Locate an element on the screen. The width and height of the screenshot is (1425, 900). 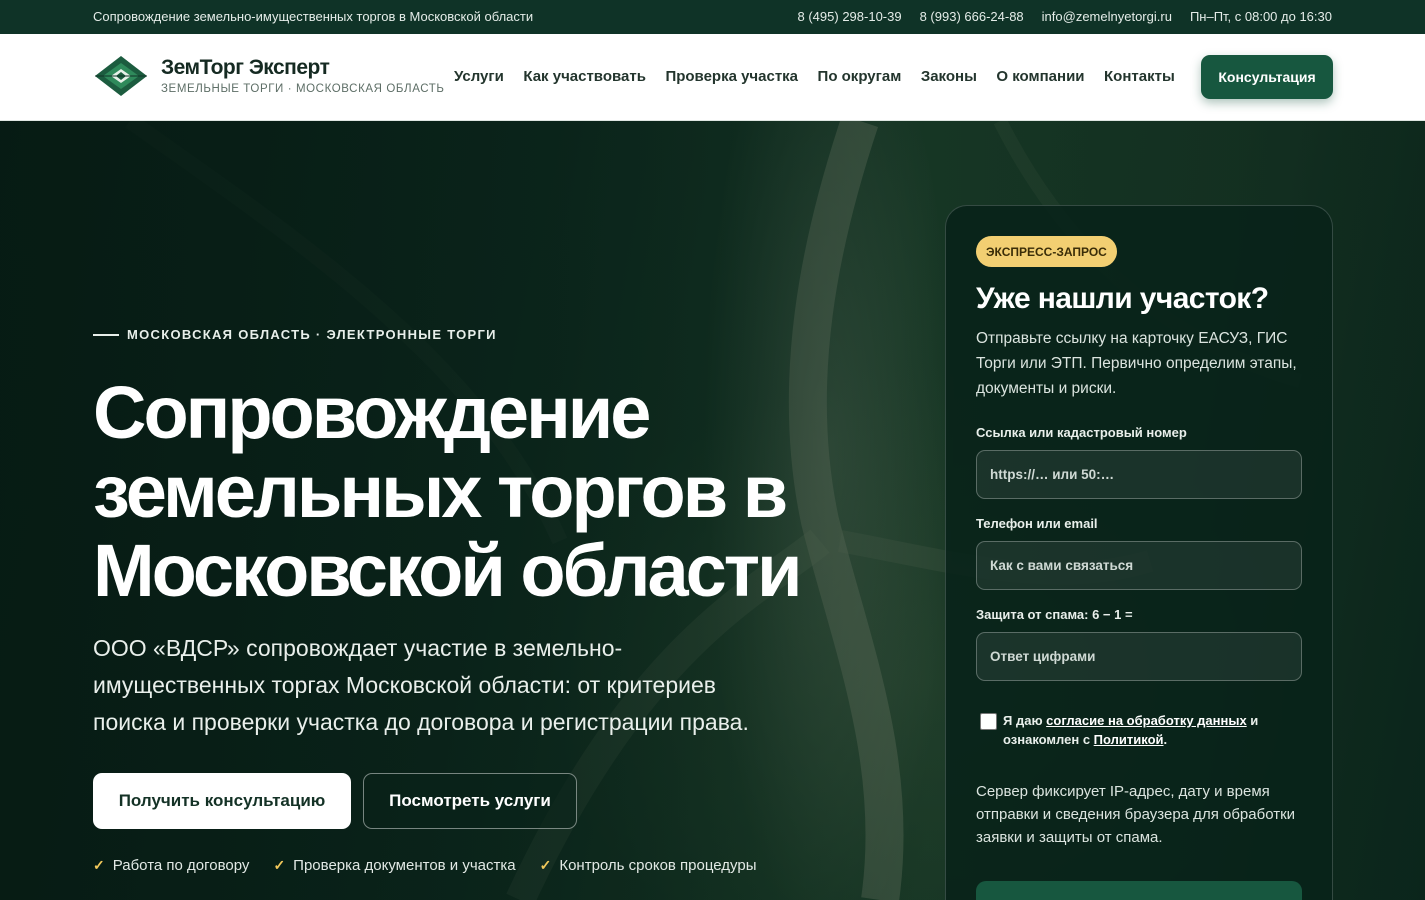
nav-item-services: Услуги is located at coordinates (479, 76).